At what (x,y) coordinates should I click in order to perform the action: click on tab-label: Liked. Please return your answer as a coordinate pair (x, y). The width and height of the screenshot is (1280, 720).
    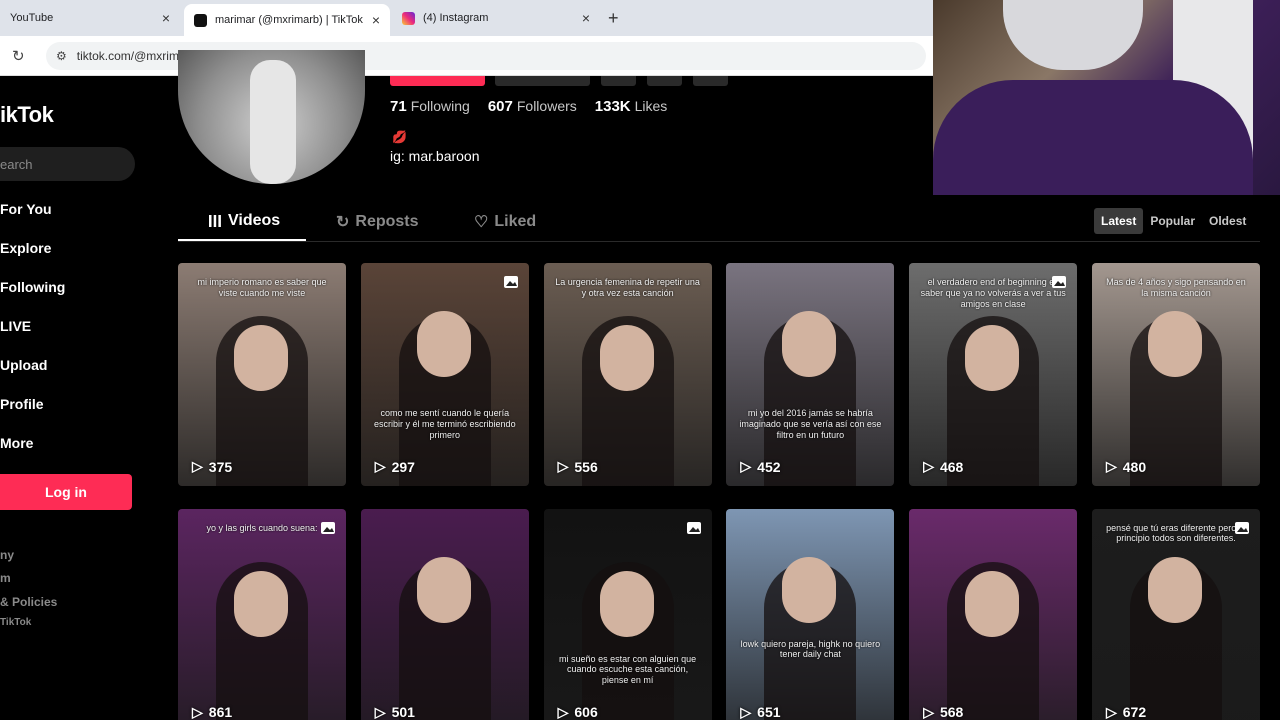
    Looking at the image, I should click on (515, 221).